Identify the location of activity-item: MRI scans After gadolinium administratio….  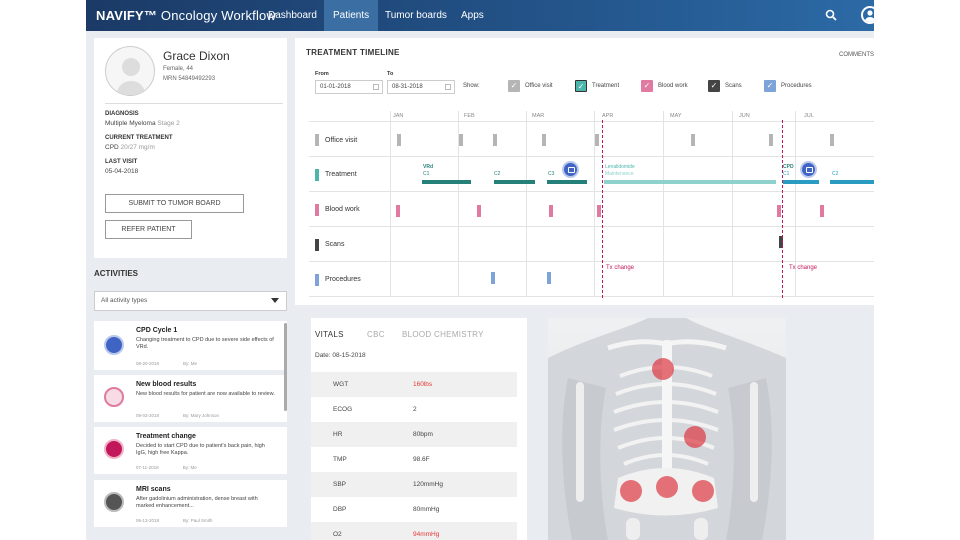
(190, 503).